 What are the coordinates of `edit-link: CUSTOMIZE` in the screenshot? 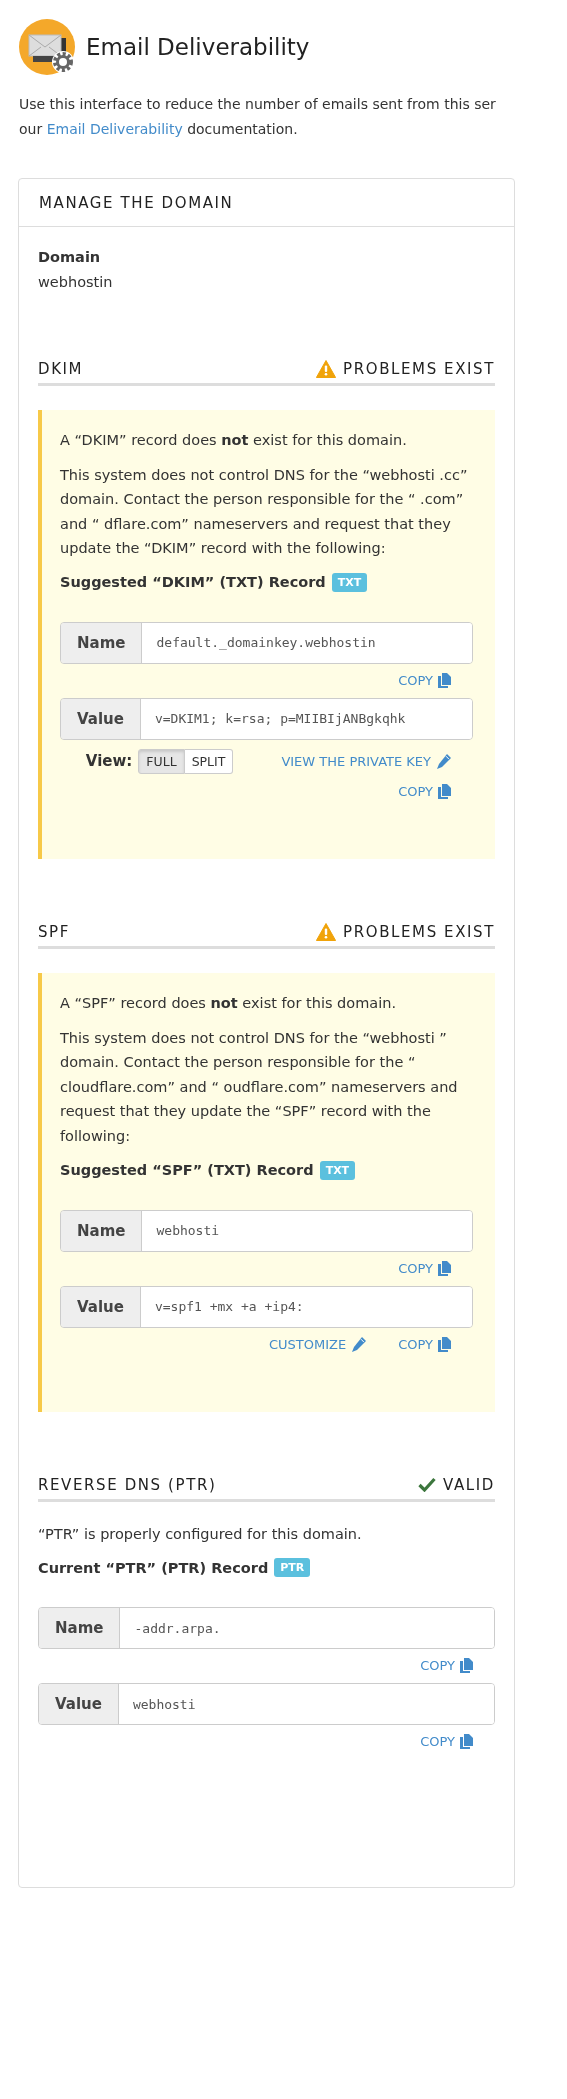 It's located at (318, 1344).